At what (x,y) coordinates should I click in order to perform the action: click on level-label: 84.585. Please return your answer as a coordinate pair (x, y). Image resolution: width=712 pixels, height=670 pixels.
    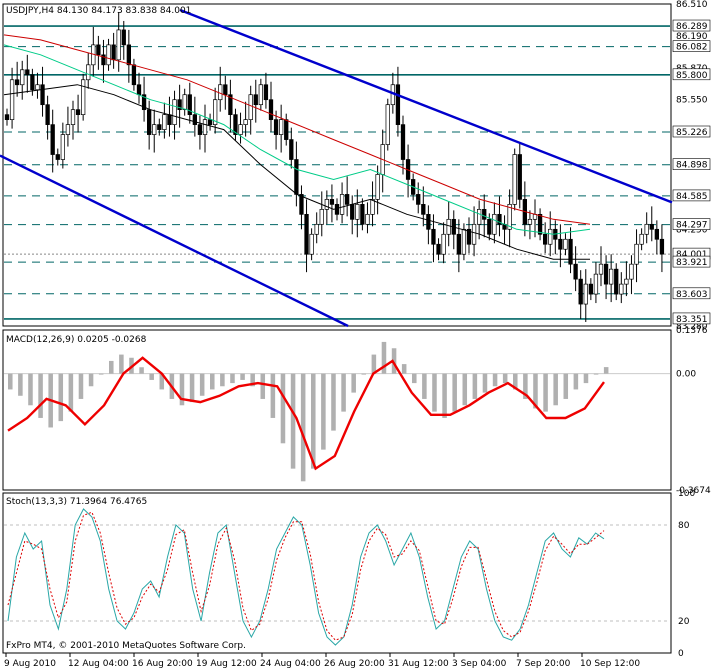
    Looking at the image, I should click on (692, 197).